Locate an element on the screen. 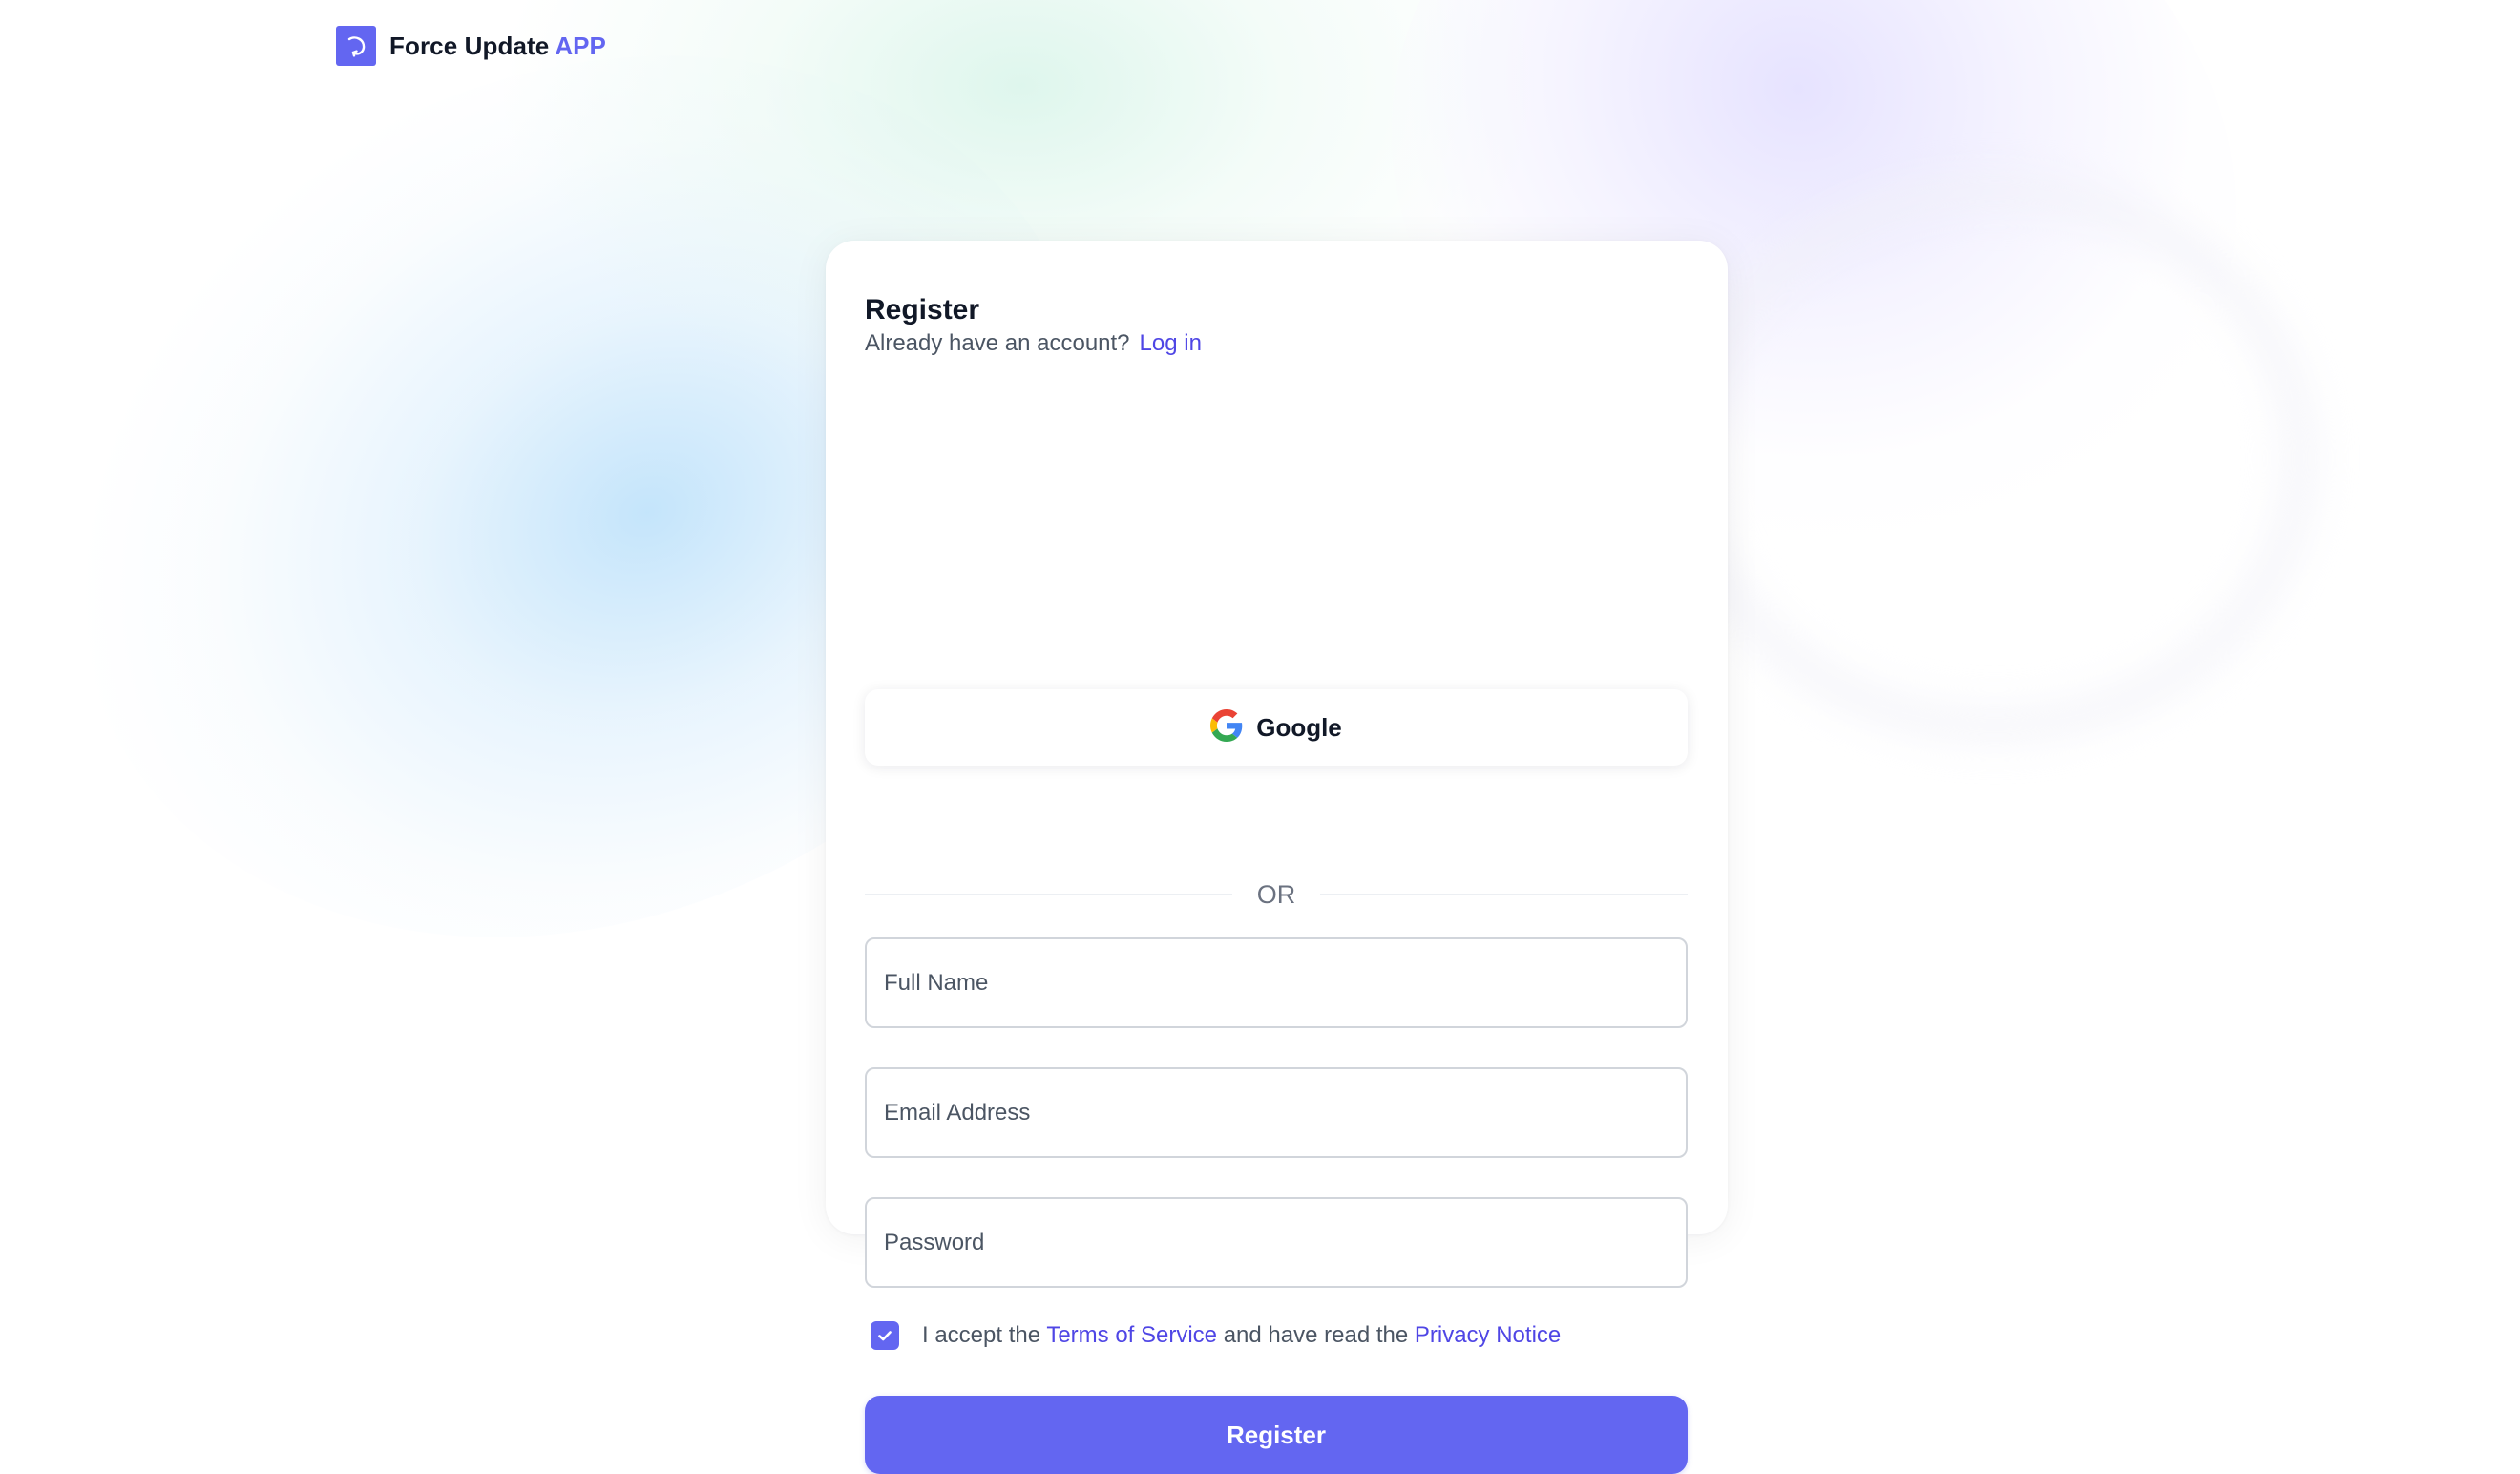 This screenshot has height=1474, width=2520. login-prompt-text: Already have an account? is located at coordinates (997, 343).